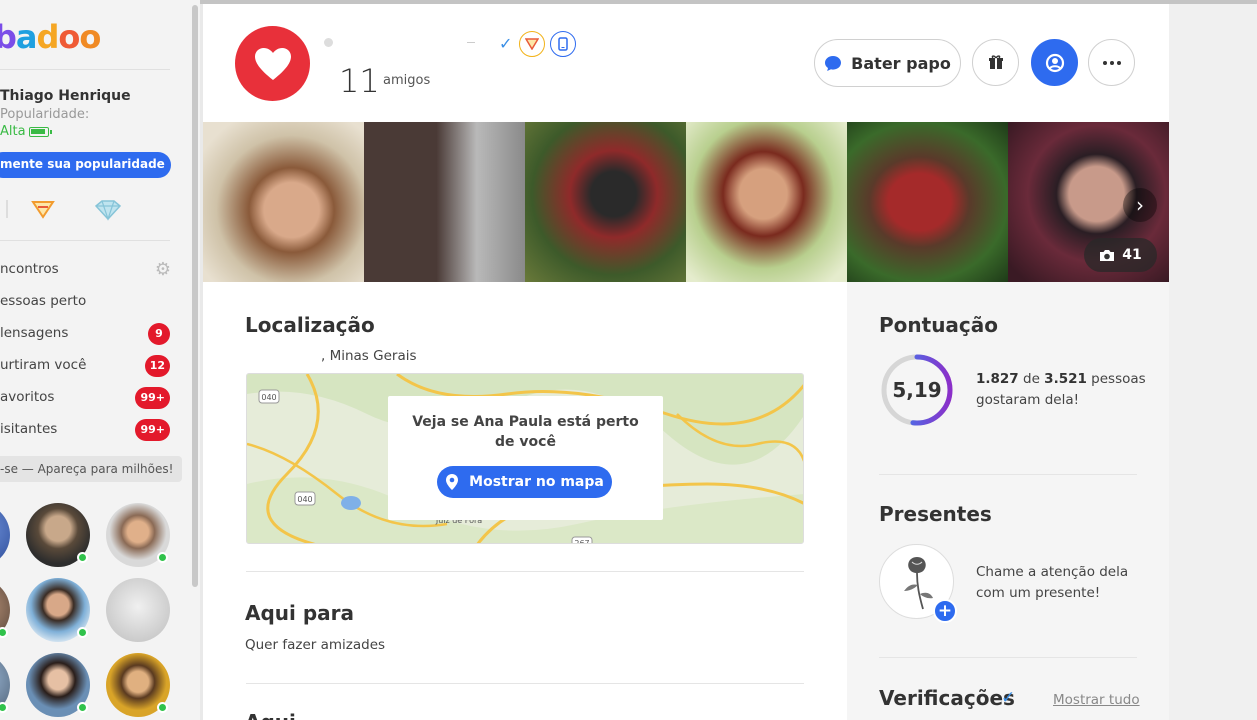 This screenshot has height=720, width=1257. What do you see at coordinates (1031, 379) in the screenshot?
I see `score-of: de` at bounding box center [1031, 379].